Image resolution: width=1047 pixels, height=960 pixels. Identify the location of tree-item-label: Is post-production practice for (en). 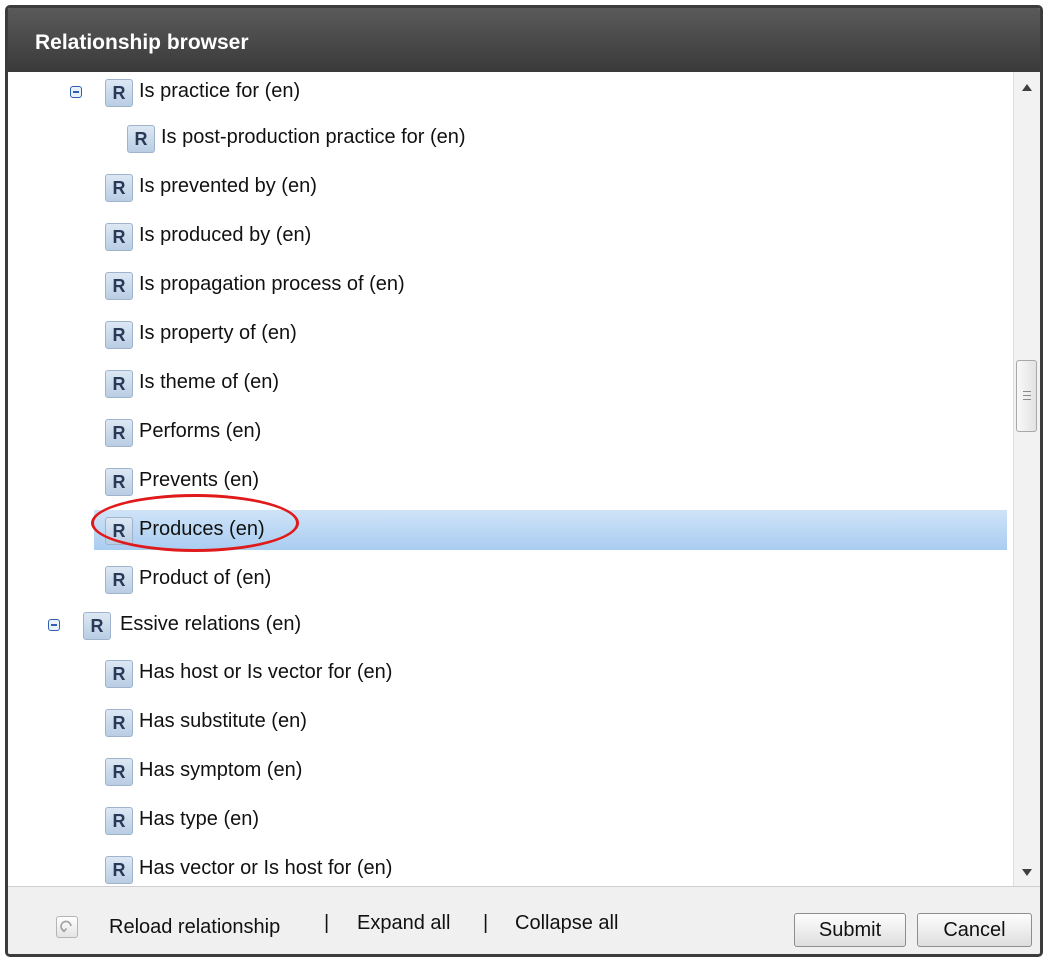
(313, 137).